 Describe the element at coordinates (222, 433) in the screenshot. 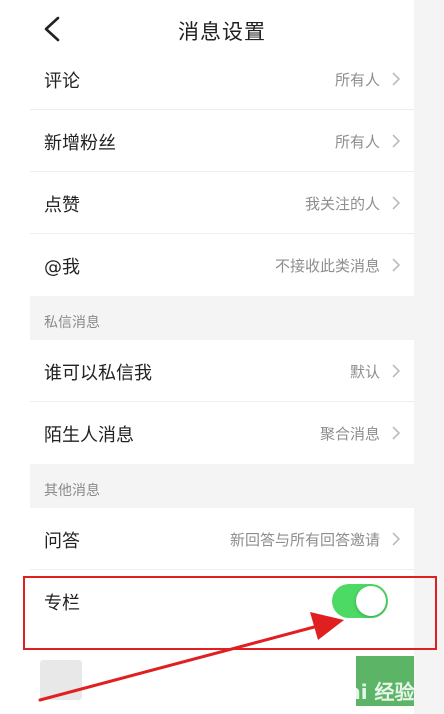

I see `setting-row-stranger-messages: 陌生人消息 聚合消息` at that location.